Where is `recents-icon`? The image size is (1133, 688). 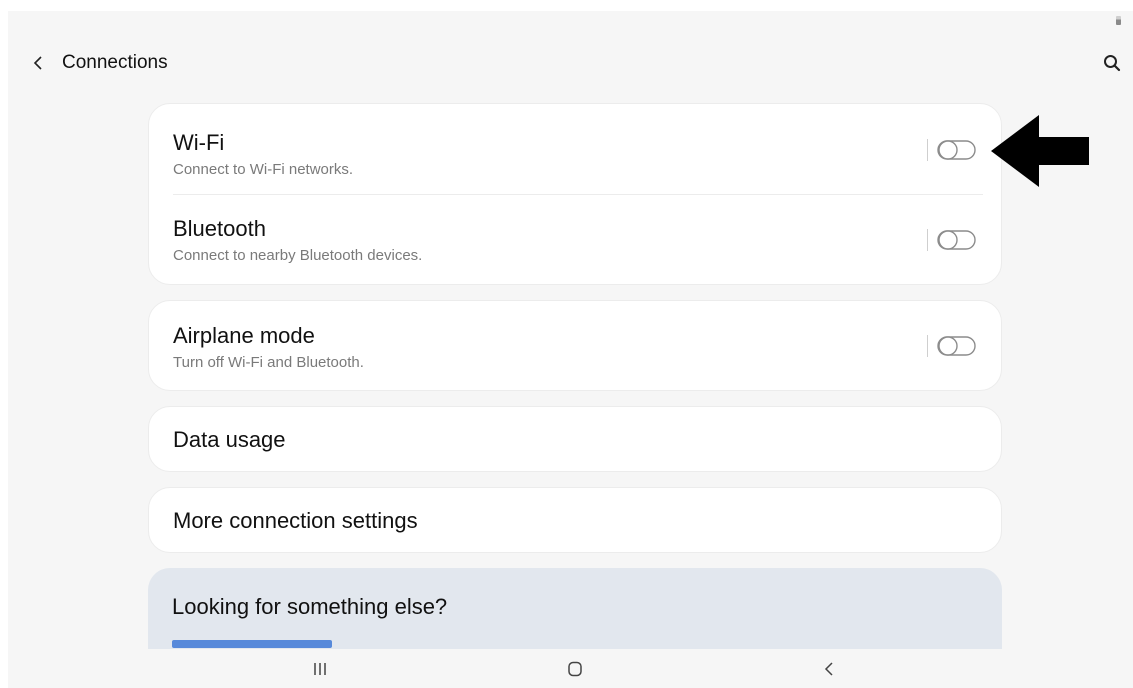 recents-icon is located at coordinates (320, 669).